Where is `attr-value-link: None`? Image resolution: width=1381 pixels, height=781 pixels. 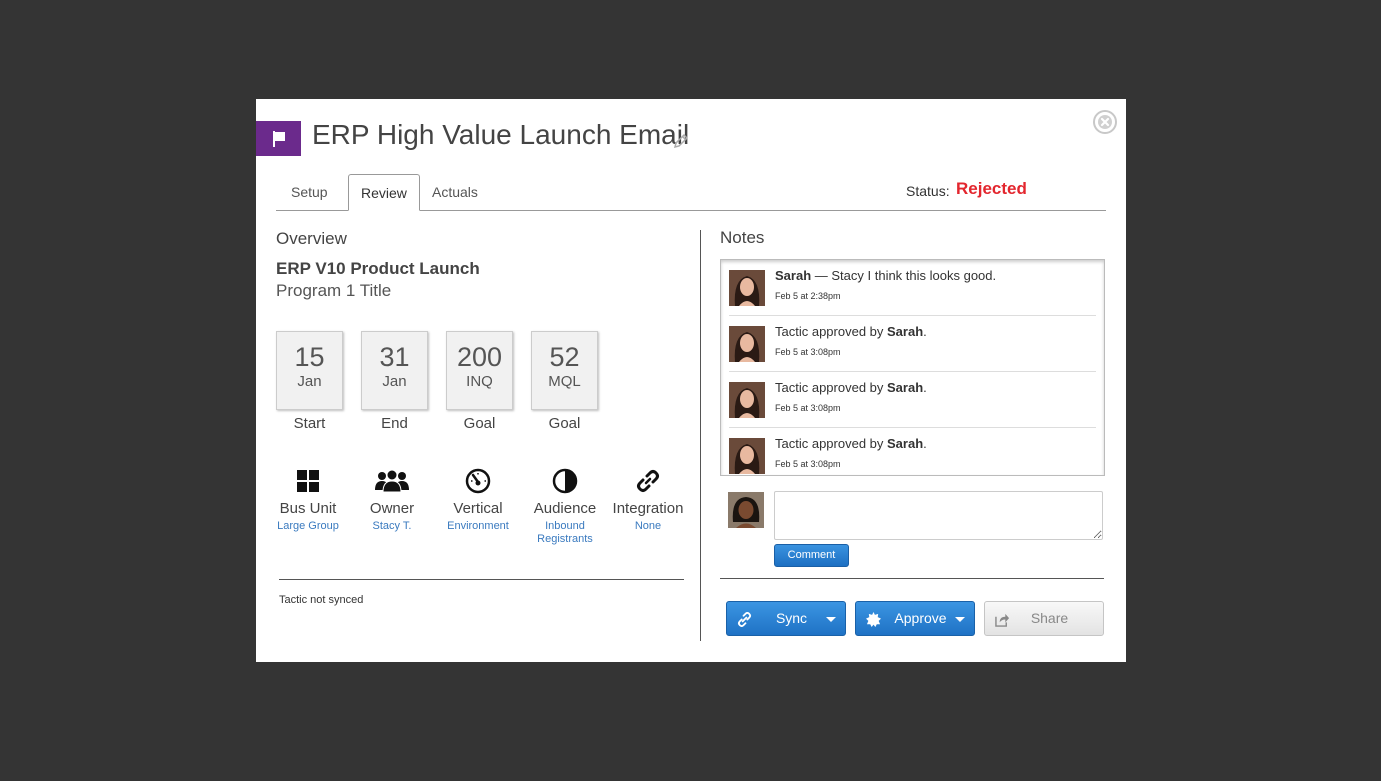 attr-value-link: None is located at coordinates (648, 526).